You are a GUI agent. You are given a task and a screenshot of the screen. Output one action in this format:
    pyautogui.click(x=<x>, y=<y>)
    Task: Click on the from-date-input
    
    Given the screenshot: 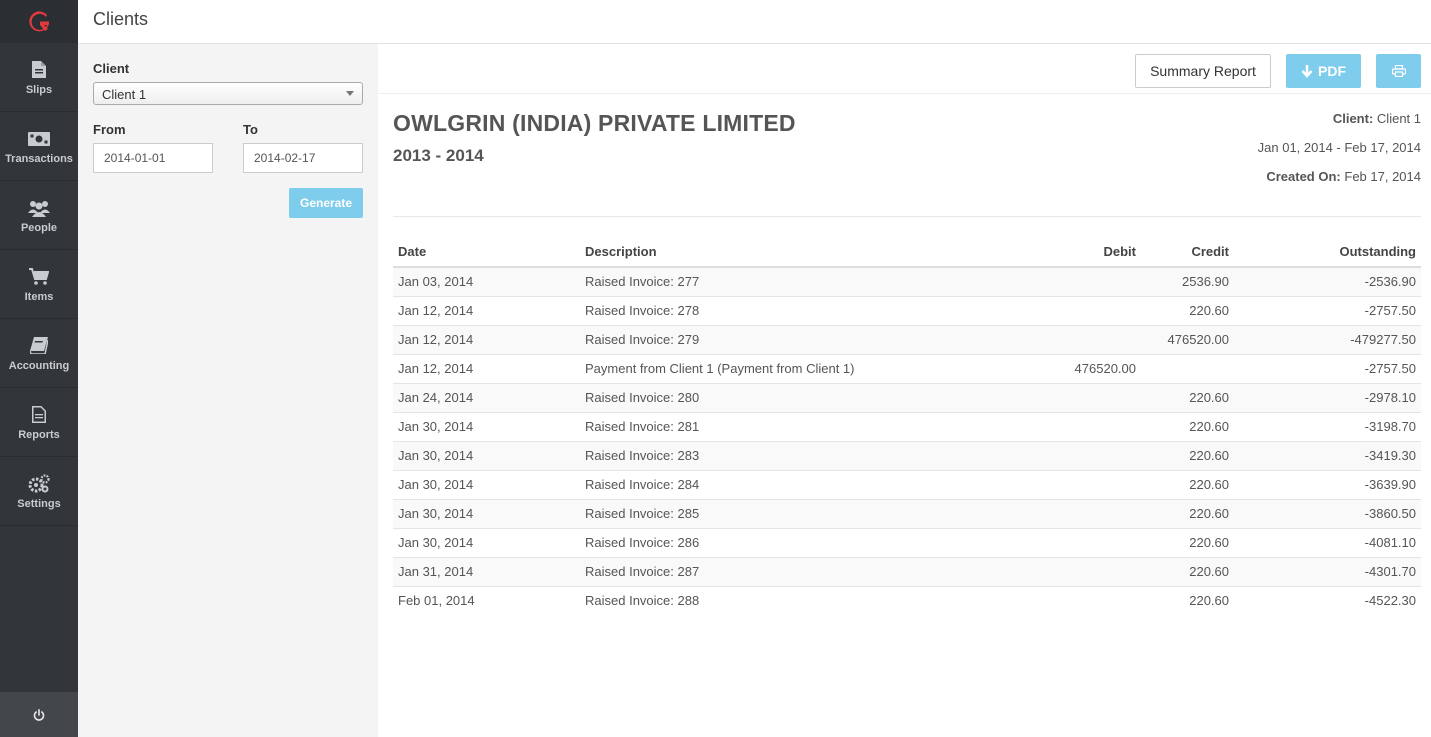 What is the action you would take?
    pyautogui.click(x=153, y=158)
    